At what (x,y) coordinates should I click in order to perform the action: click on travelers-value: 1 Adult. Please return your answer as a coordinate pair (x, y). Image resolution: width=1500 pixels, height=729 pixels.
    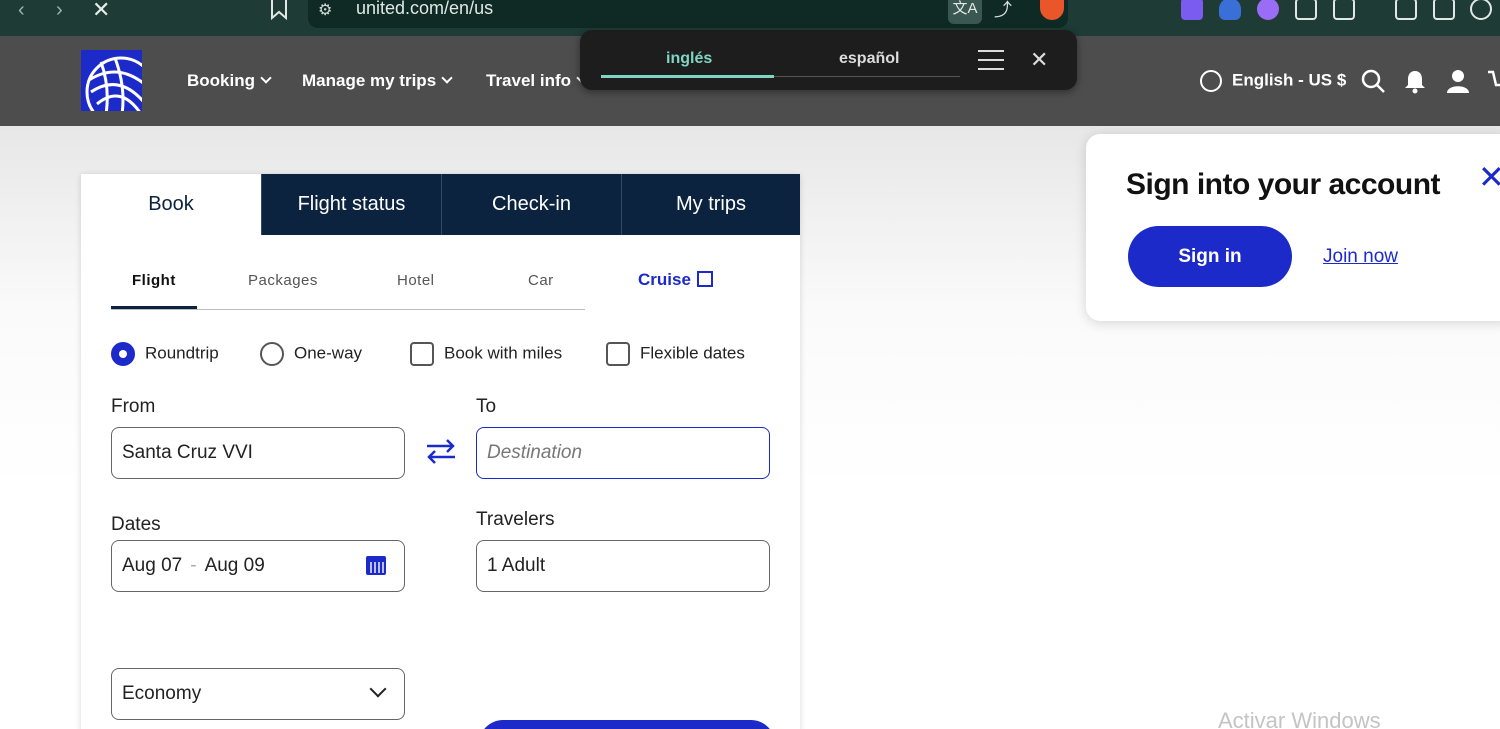
    Looking at the image, I should click on (516, 565).